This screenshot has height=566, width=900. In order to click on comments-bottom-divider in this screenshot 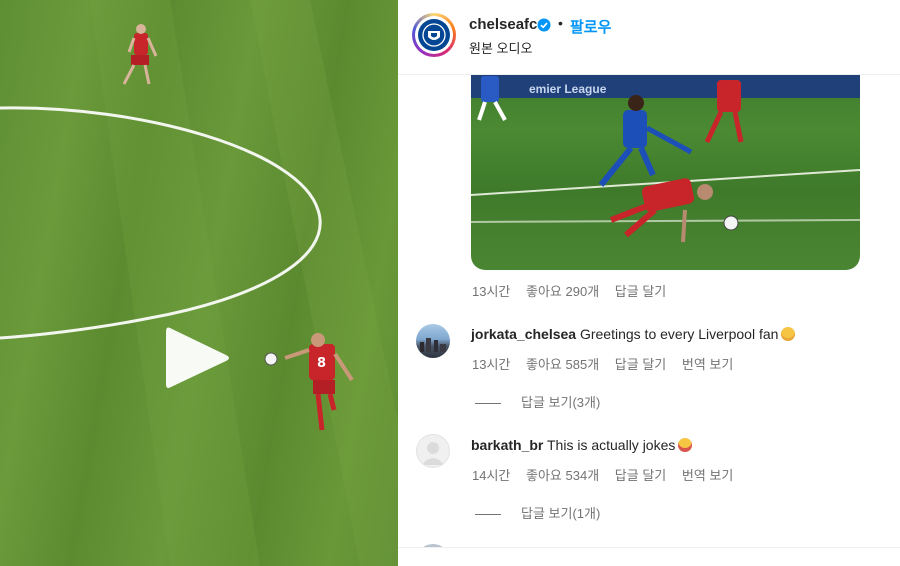, I will do `click(649, 556)`.